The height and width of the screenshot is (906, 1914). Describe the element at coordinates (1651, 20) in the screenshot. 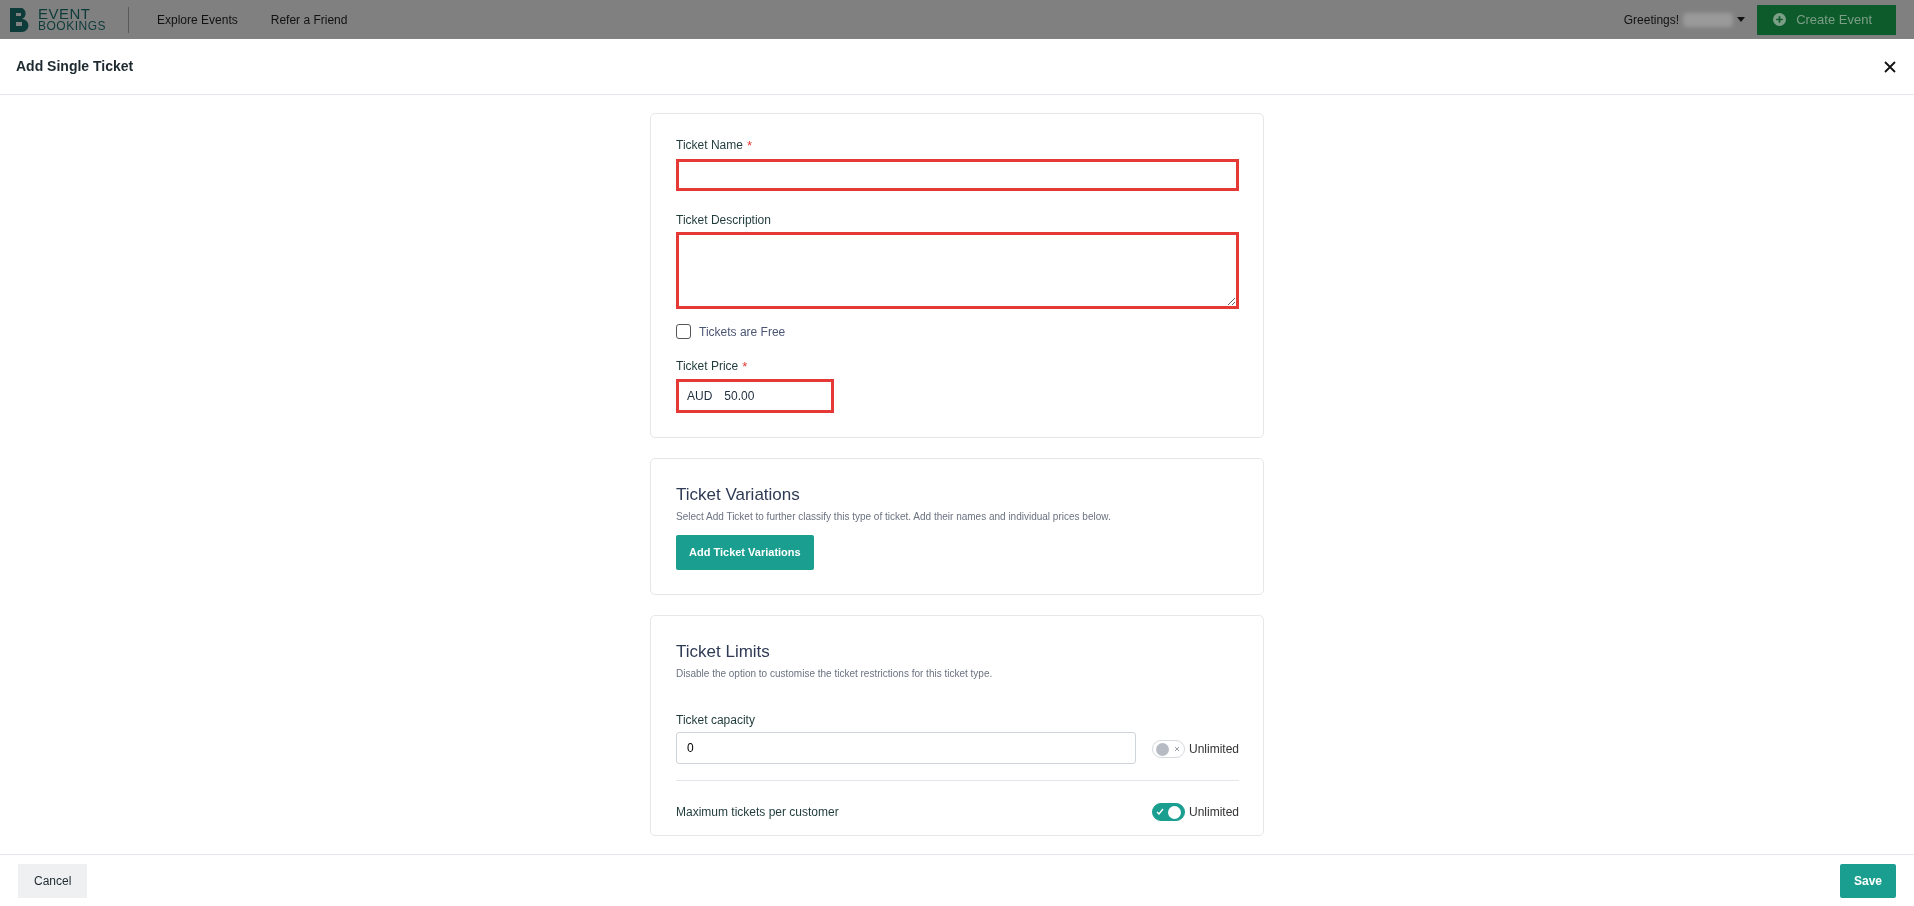

I see `greeting-text: Greetings!` at that location.